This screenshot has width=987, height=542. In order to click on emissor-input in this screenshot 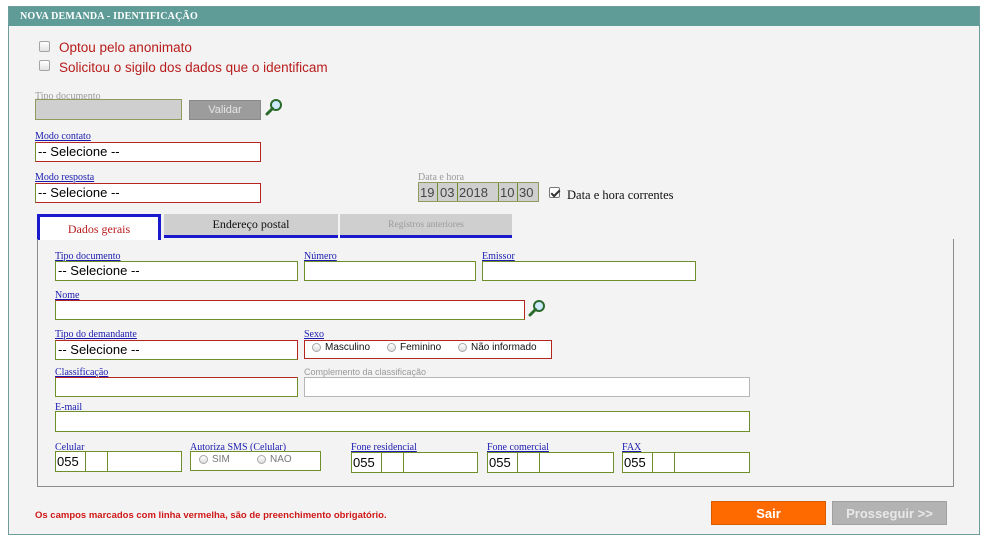, I will do `click(589, 271)`.